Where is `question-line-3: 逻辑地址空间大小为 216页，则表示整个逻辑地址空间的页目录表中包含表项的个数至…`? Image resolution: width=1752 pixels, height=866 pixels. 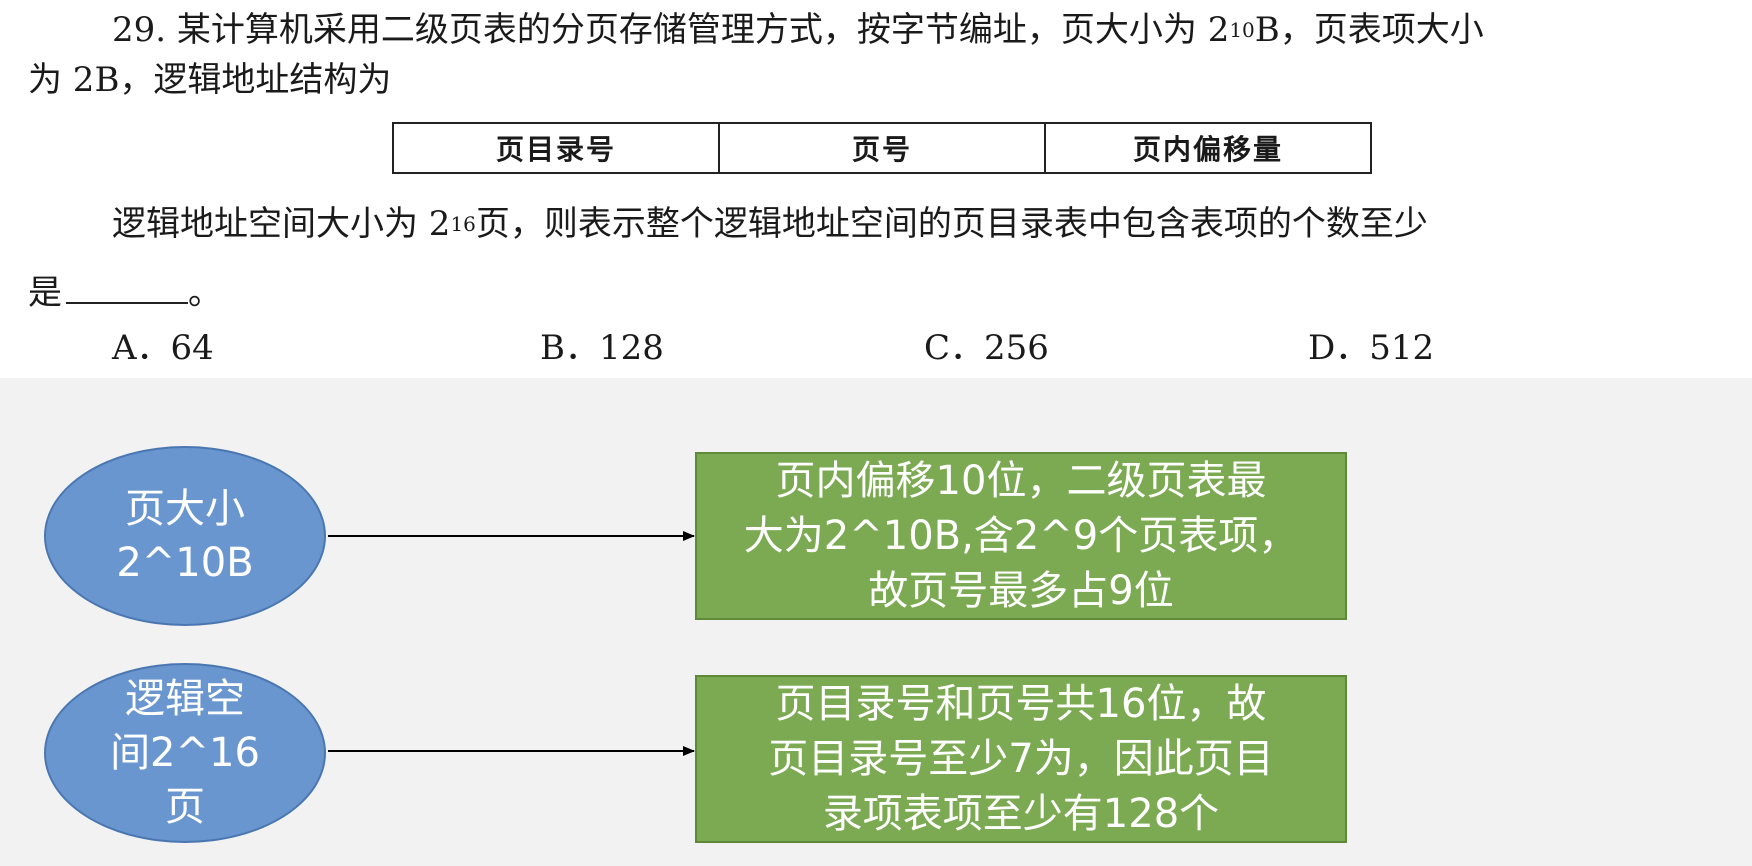 question-line-3: 逻辑地址空间大小为 216页，则表示整个逻辑地址空间的页目录表中包含表项的个数至… is located at coordinates (770, 226).